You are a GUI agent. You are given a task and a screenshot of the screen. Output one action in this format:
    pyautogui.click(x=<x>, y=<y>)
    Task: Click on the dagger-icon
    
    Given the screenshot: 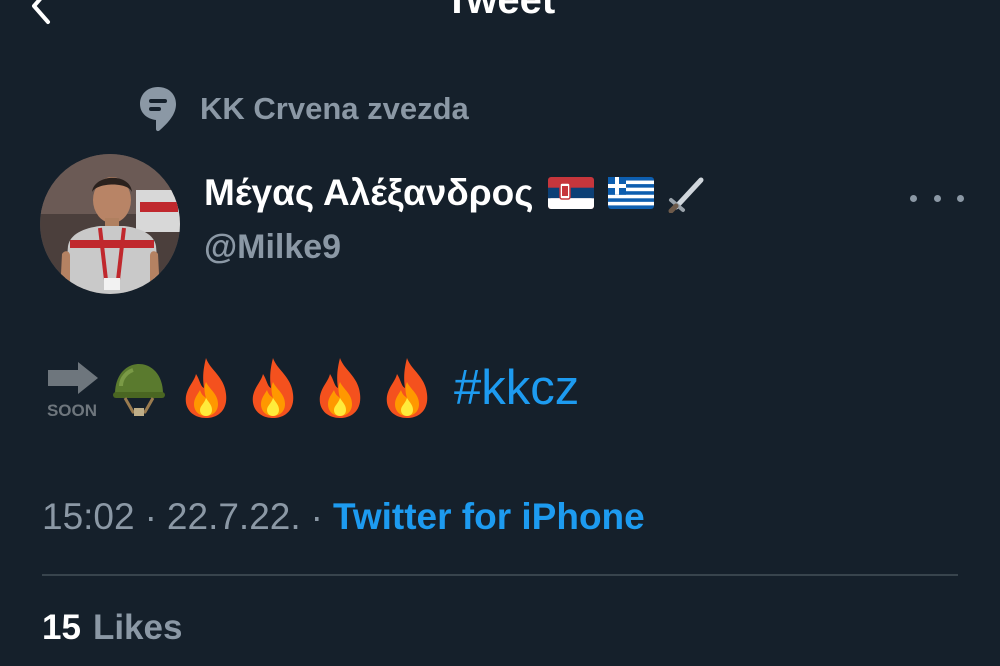 What is the action you would take?
    pyautogui.click(x=685, y=195)
    